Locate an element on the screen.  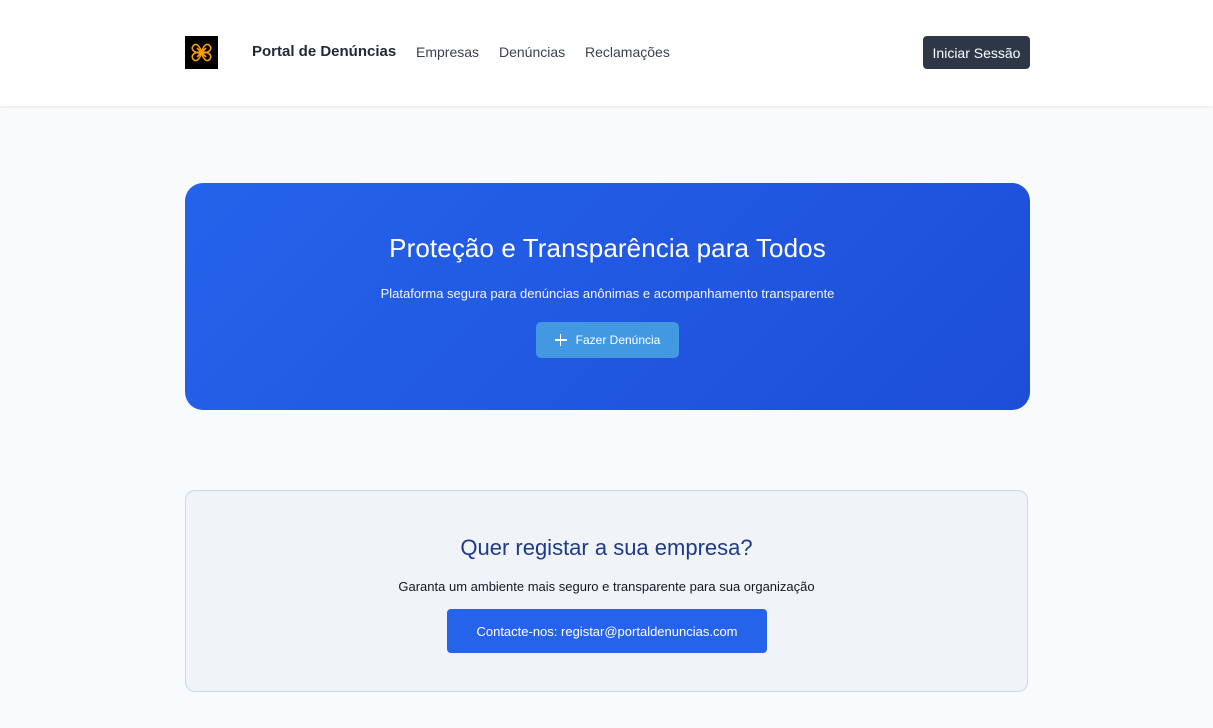
celtic-knot-logo-icon is located at coordinates (201, 52).